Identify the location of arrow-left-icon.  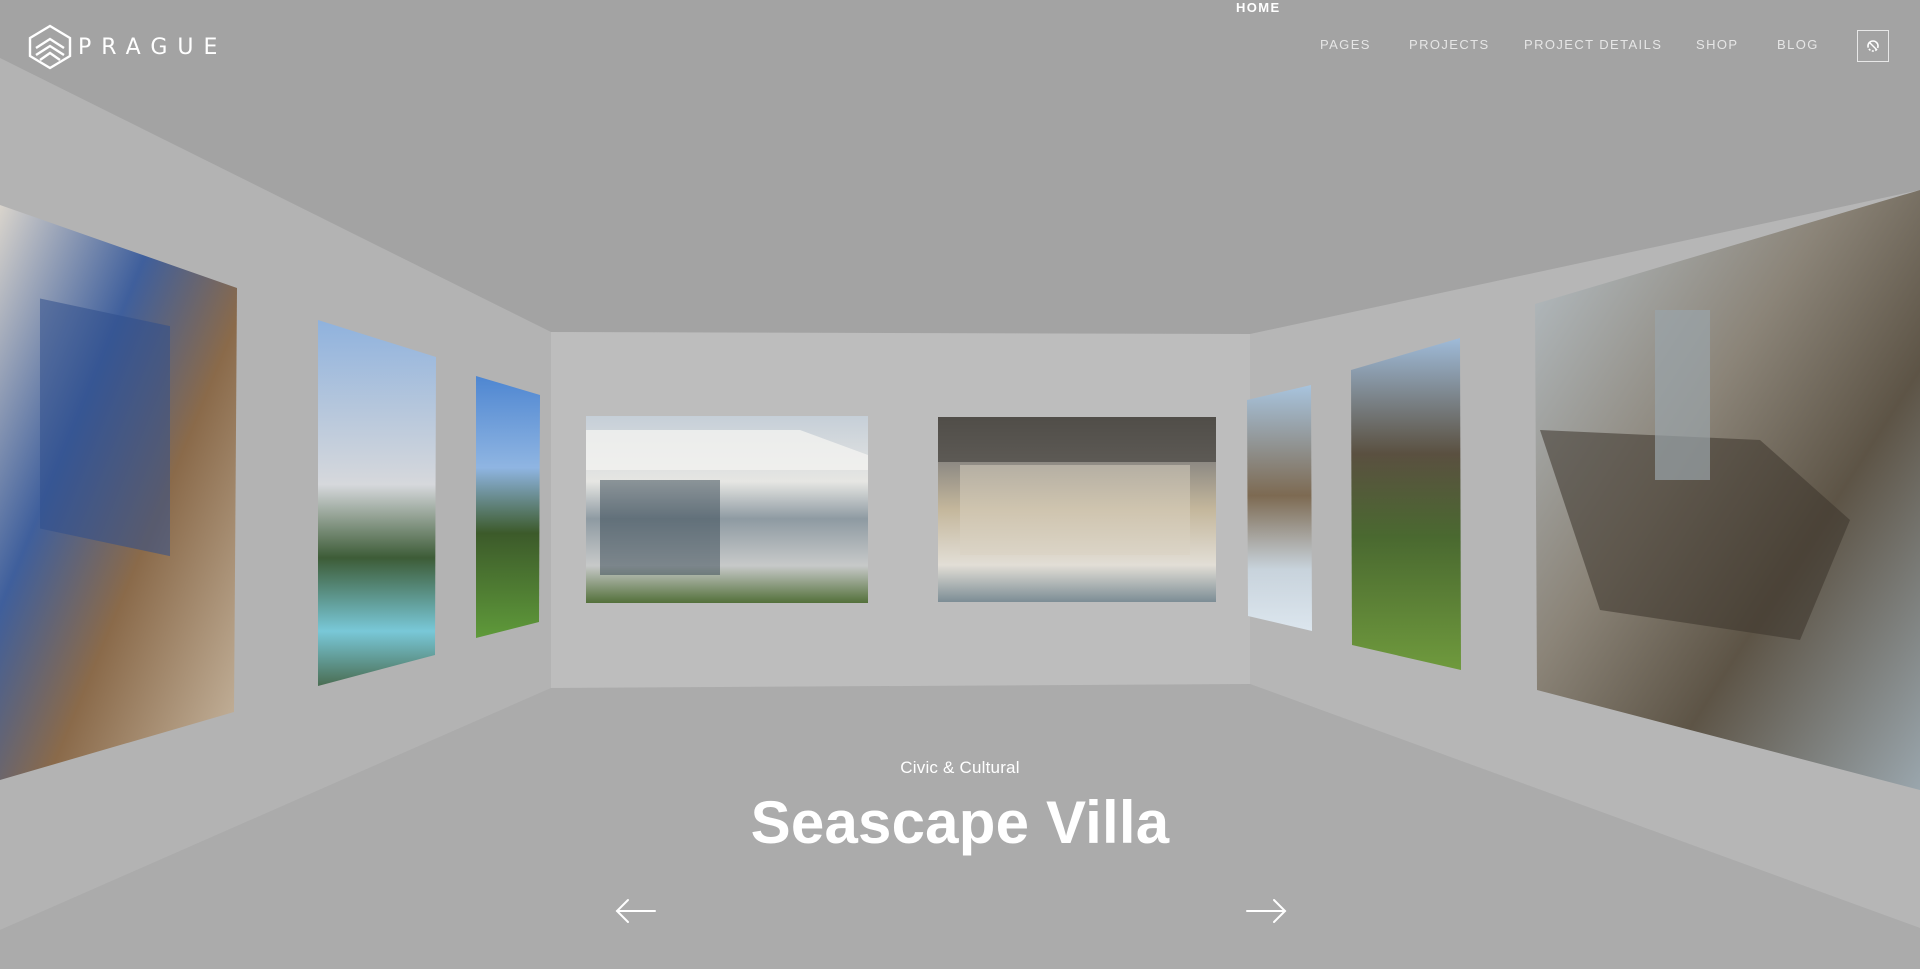
(635, 911).